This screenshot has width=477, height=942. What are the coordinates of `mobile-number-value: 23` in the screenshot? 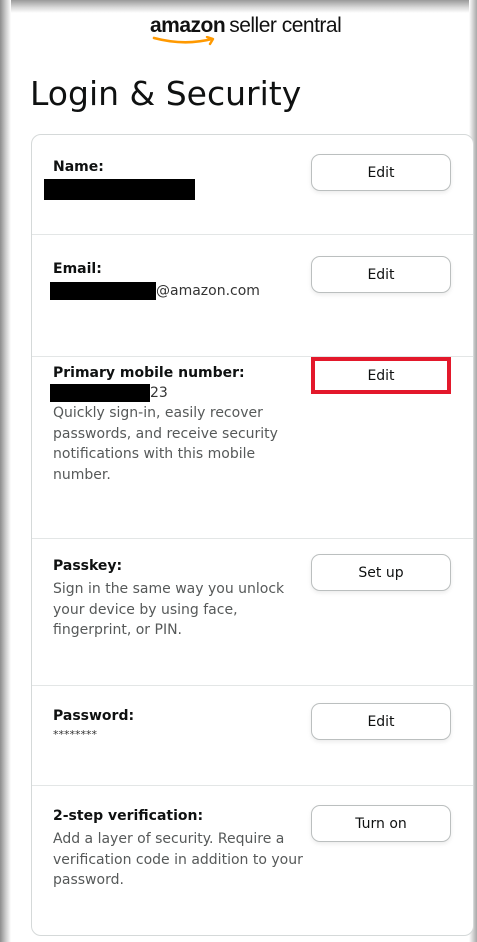 It's located at (109, 393).